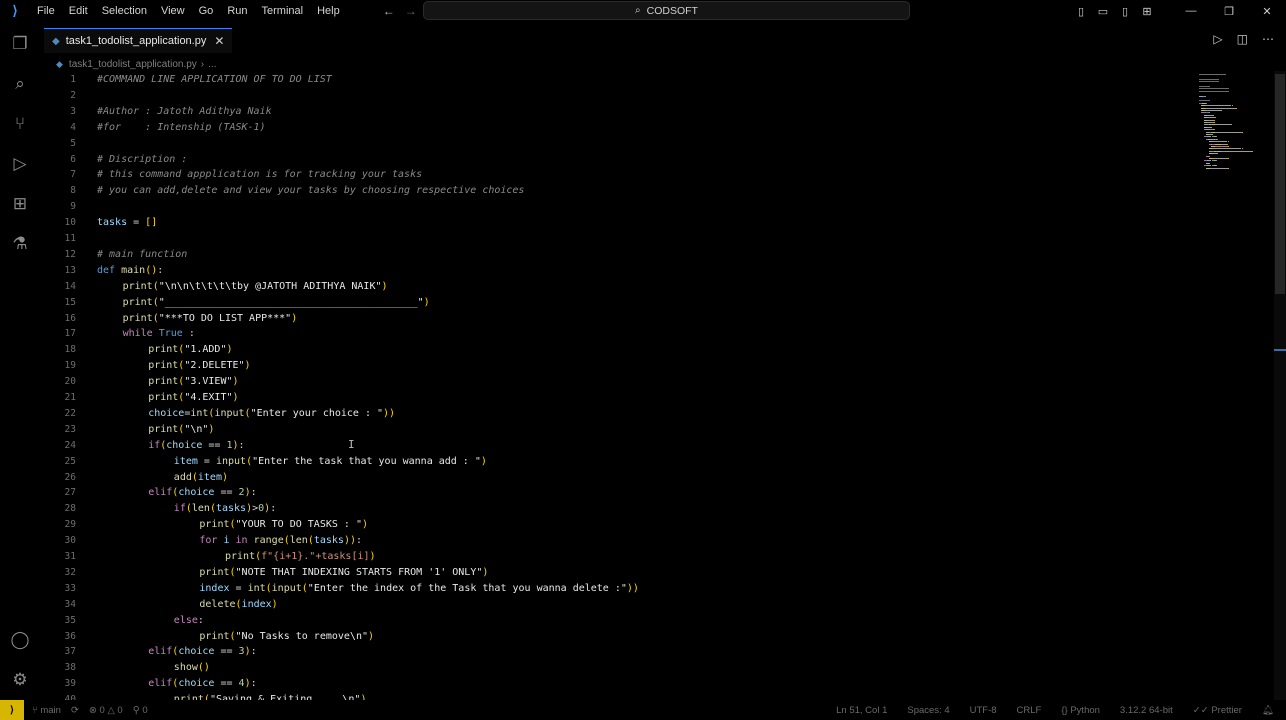  I want to click on code-line: print("No Tasks to remove\n"), so click(286, 637).